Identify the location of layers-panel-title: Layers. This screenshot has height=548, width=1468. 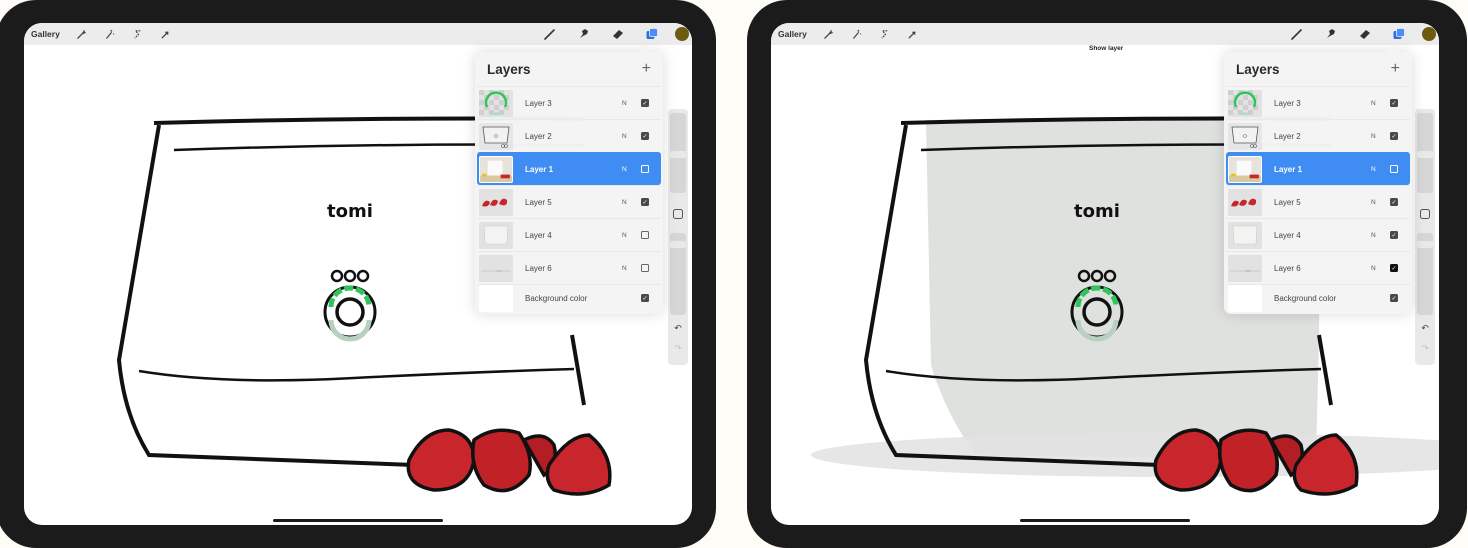
(1258, 69).